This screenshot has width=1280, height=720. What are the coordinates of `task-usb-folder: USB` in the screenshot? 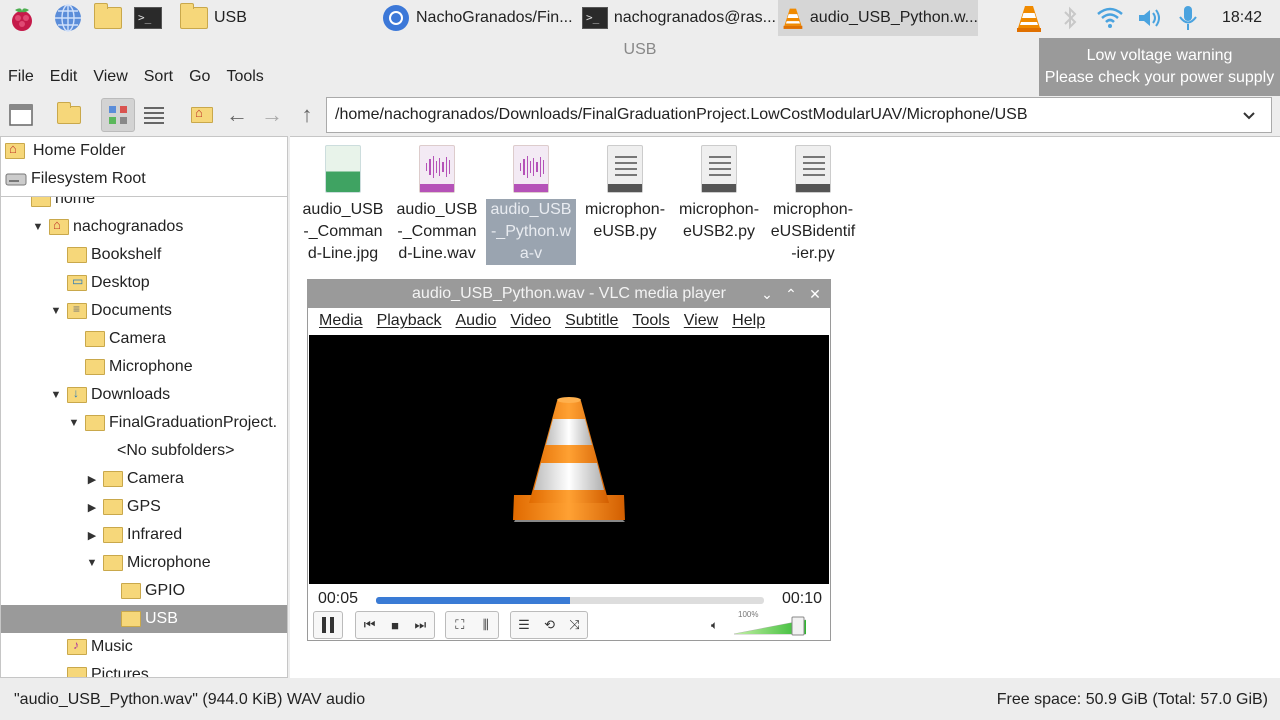 It's located at (273, 18).